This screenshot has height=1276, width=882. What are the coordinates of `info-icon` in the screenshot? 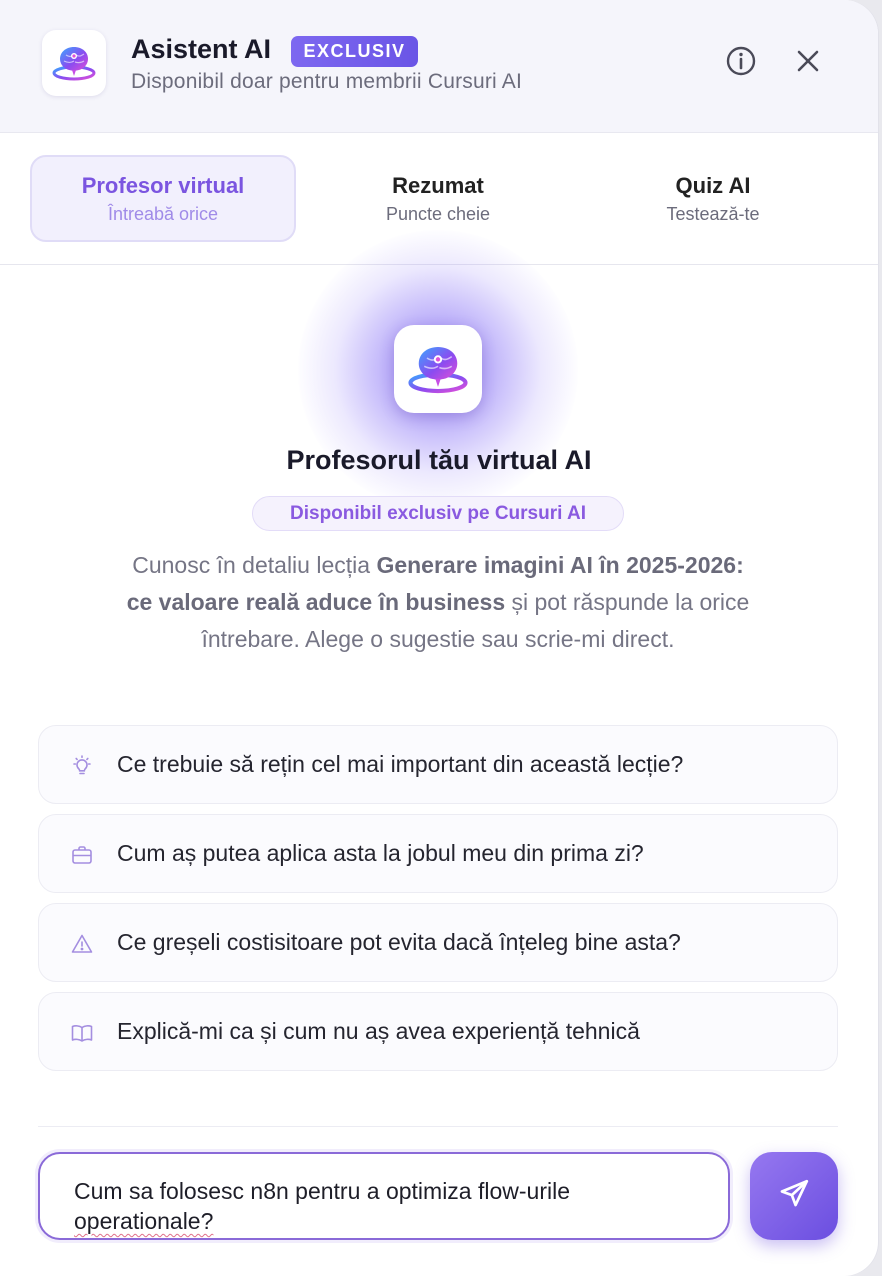 It's located at (741, 61).